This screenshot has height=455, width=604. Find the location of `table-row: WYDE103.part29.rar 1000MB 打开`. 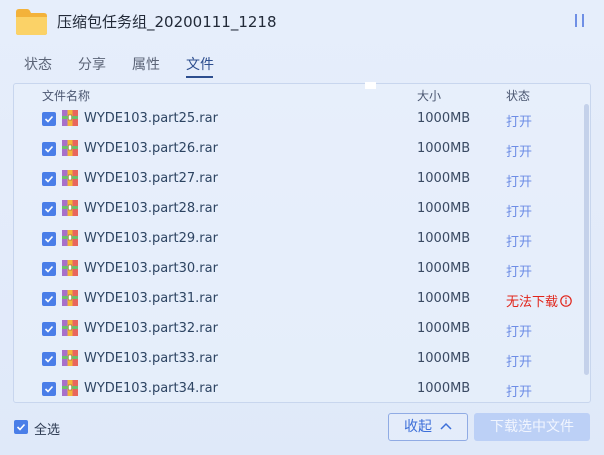

table-row: WYDE103.part29.rar 1000MB 打开 is located at coordinates (297, 239).